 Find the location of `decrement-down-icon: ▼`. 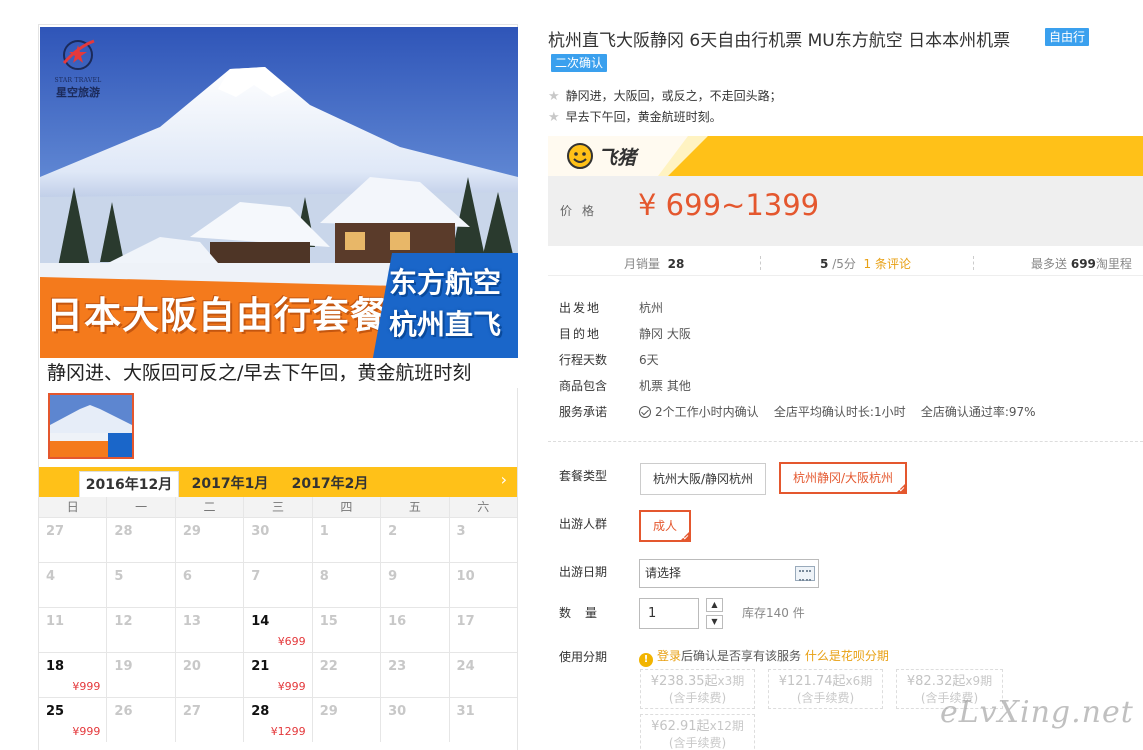

decrement-down-icon: ▼ is located at coordinates (714, 622).